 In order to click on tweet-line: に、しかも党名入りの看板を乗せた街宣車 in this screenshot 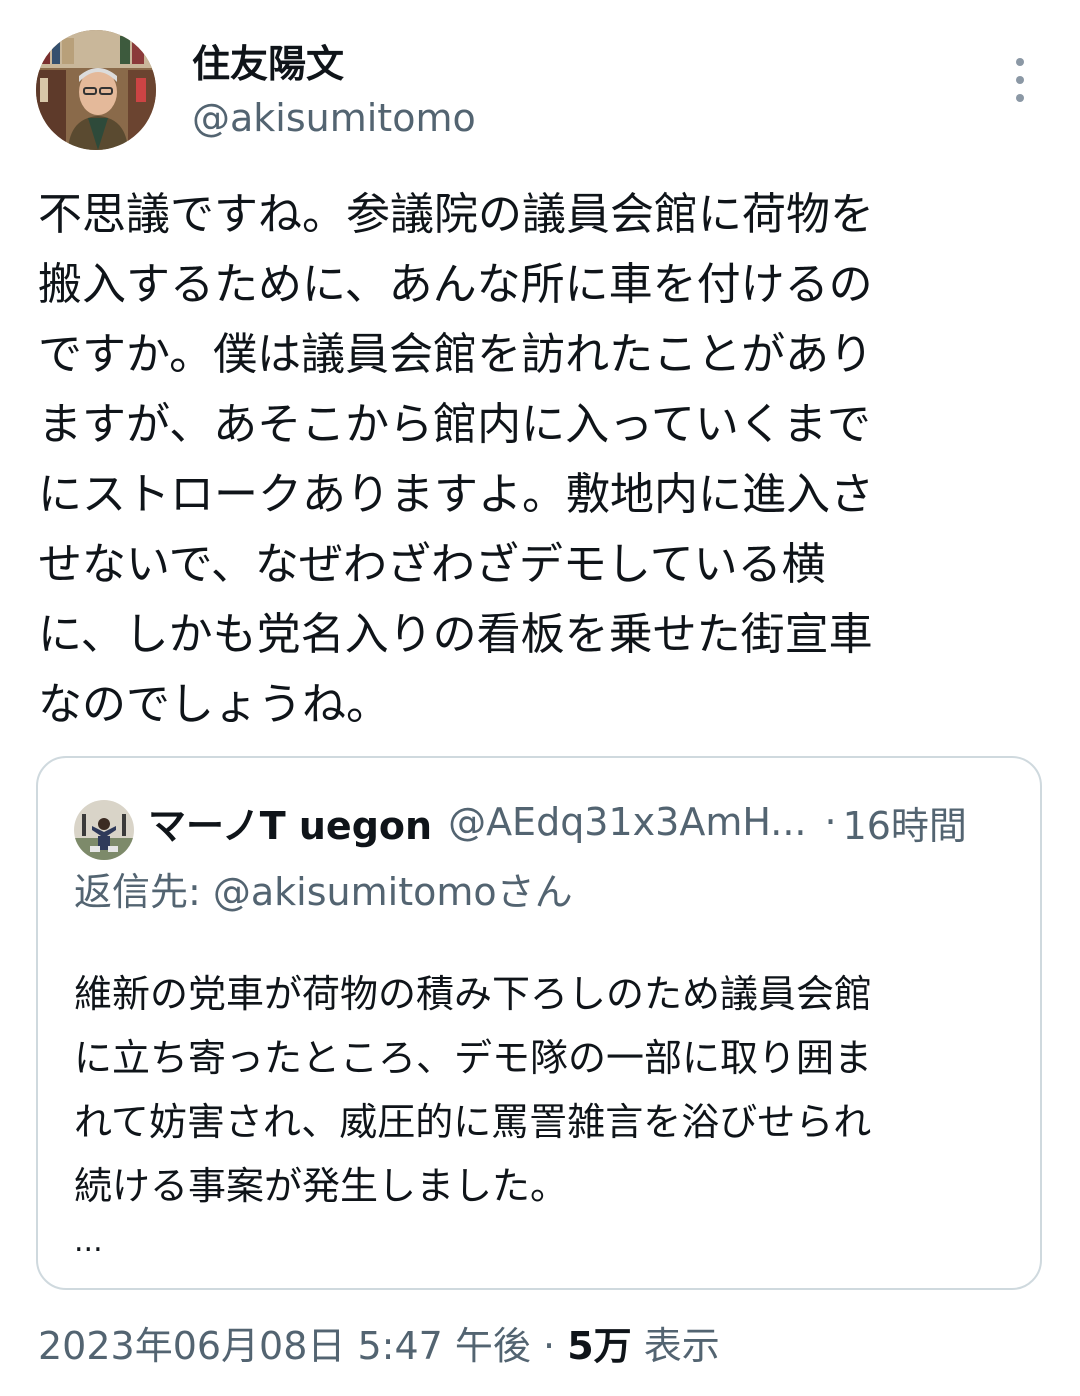, I will do `click(455, 634)`.